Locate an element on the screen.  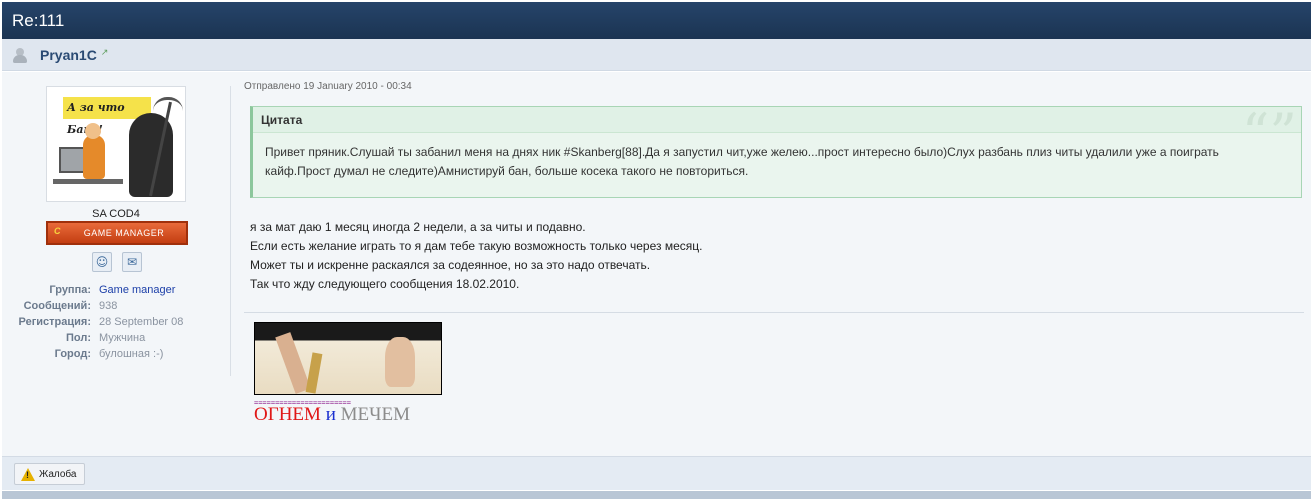
signature-word-3: МЕЧЕМ is located at coordinates (375, 414).